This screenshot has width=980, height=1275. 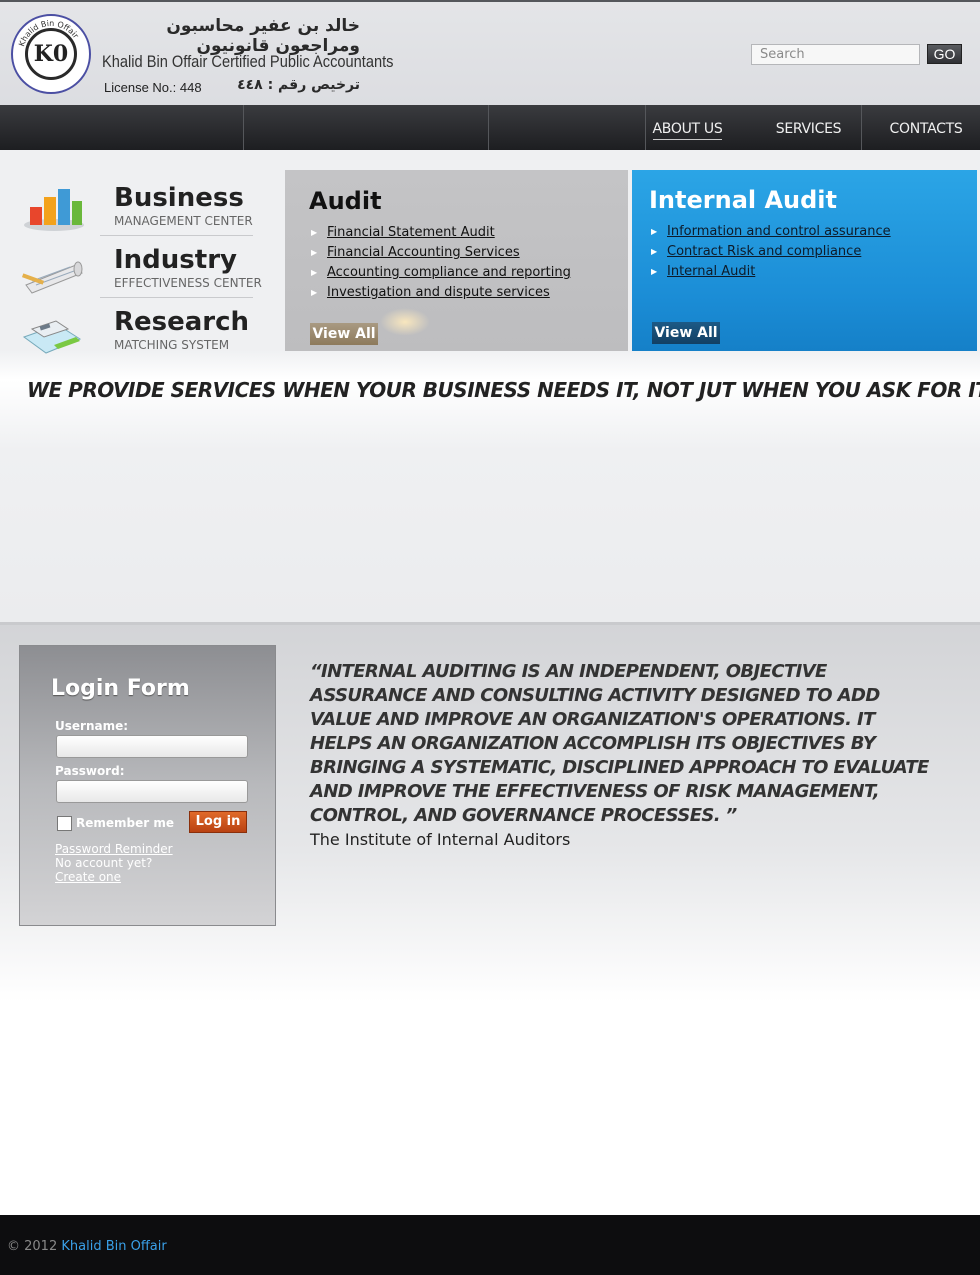 I want to click on calculator-icon, so click(x=52, y=337).